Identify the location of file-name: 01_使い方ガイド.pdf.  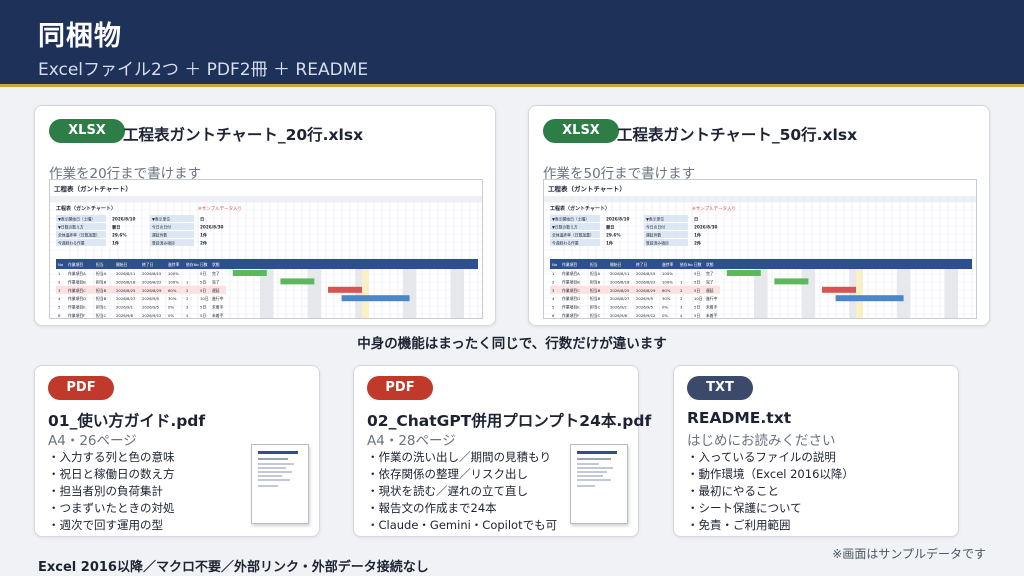
(127, 421).